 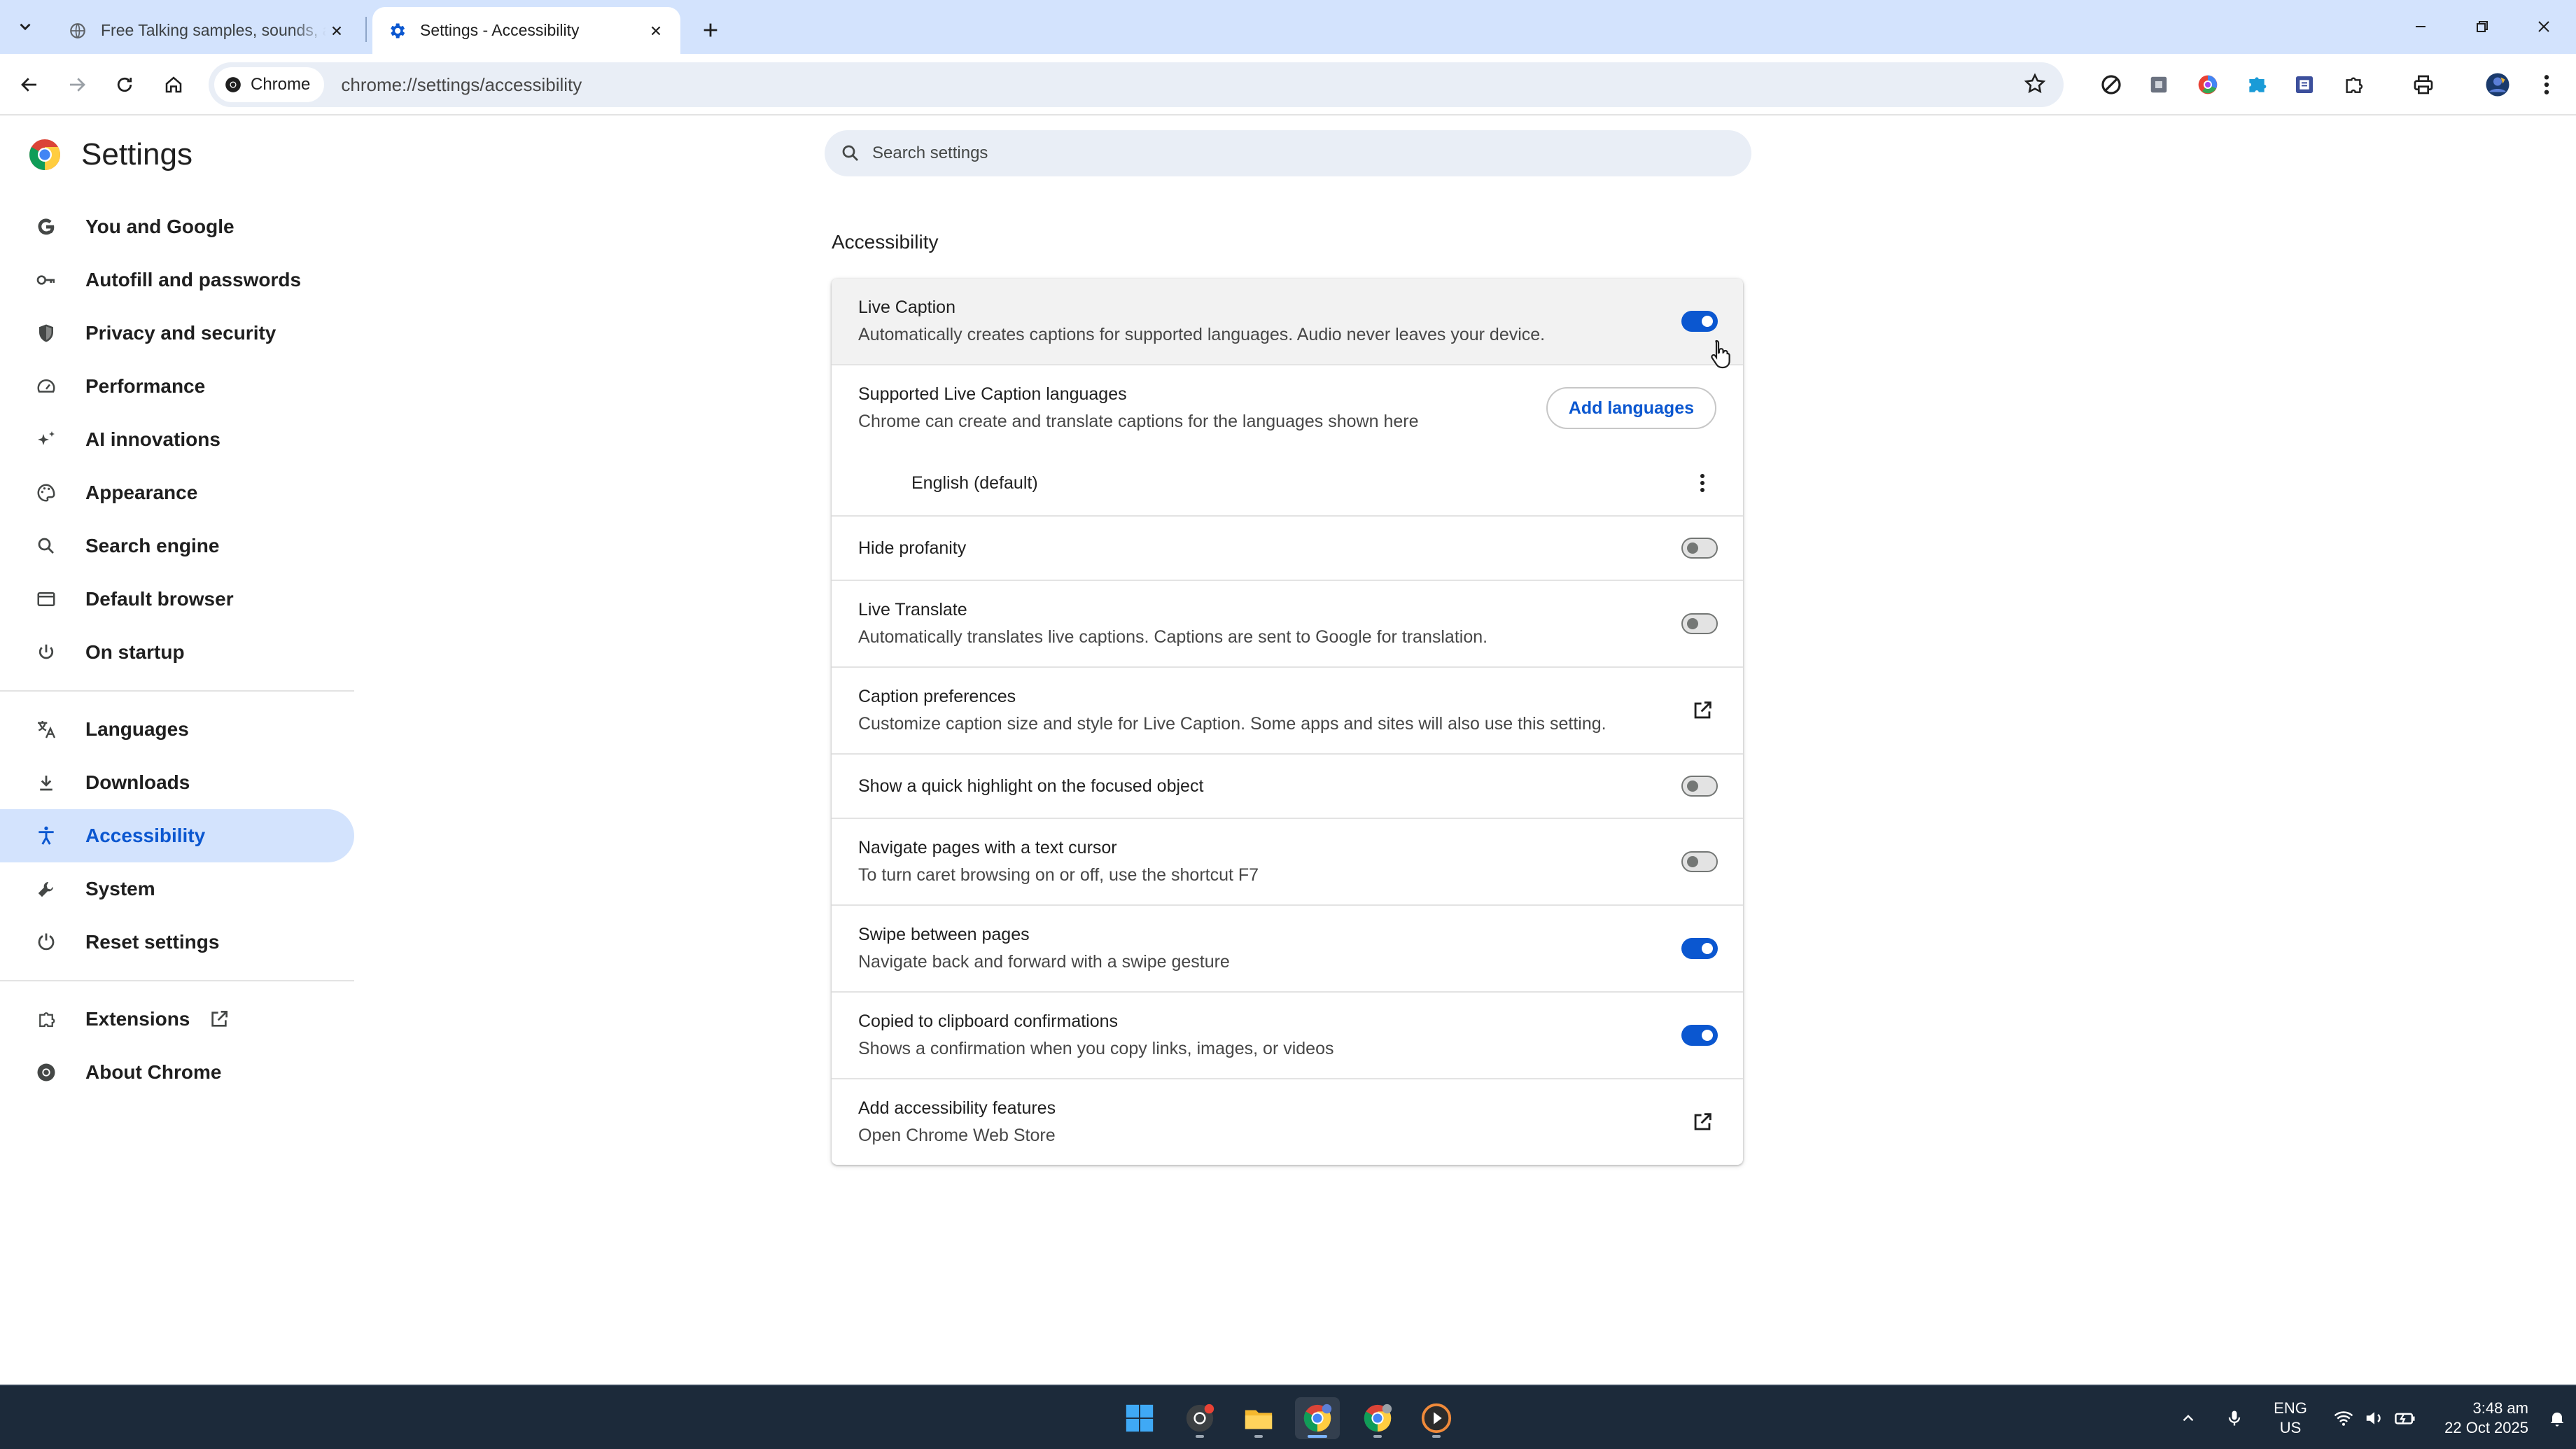 What do you see at coordinates (177, 1019) in the screenshot?
I see `sidebar-item-extensions: Extensions` at bounding box center [177, 1019].